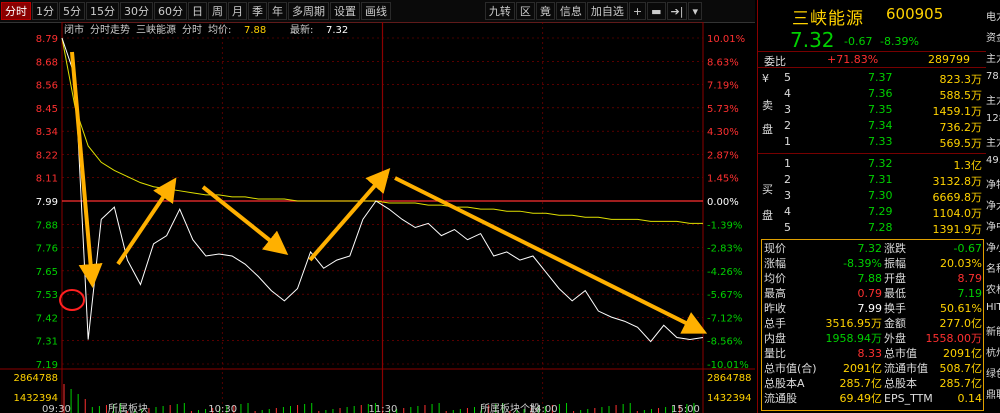 The height and width of the screenshot is (413, 1000). What do you see at coordinates (72, 300) in the screenshot?
I see `low-point-circle` at bounding box center [72, 300].